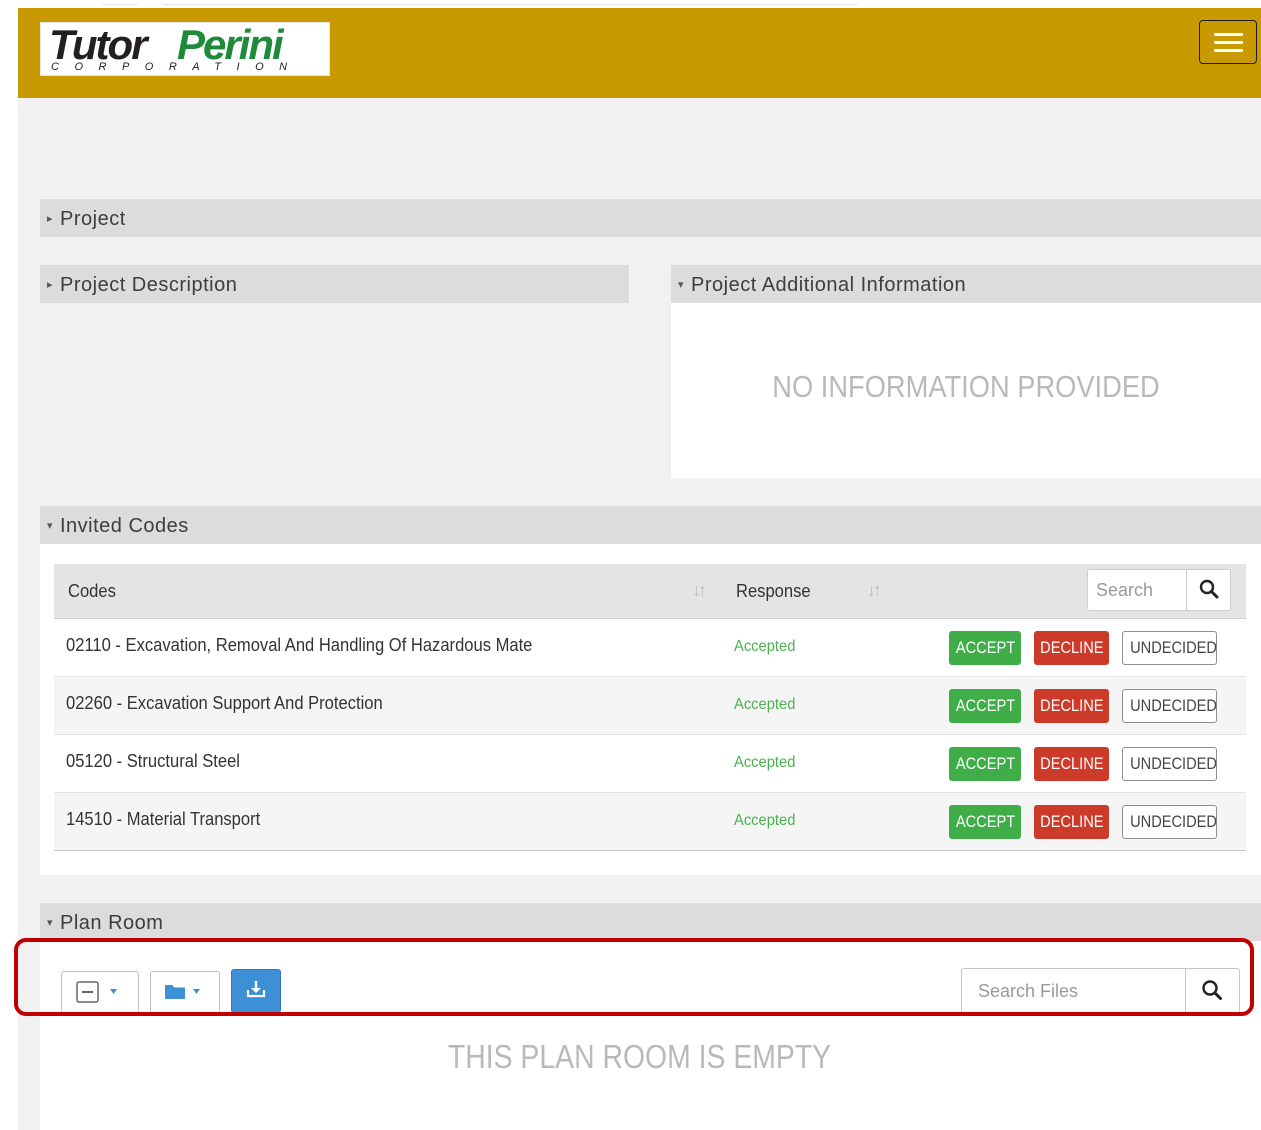  What do you see at coordinates (163, 819) in the screenshot?
I see `code-cell: 14510 - Material Transport` at bounding box center [163, 819].